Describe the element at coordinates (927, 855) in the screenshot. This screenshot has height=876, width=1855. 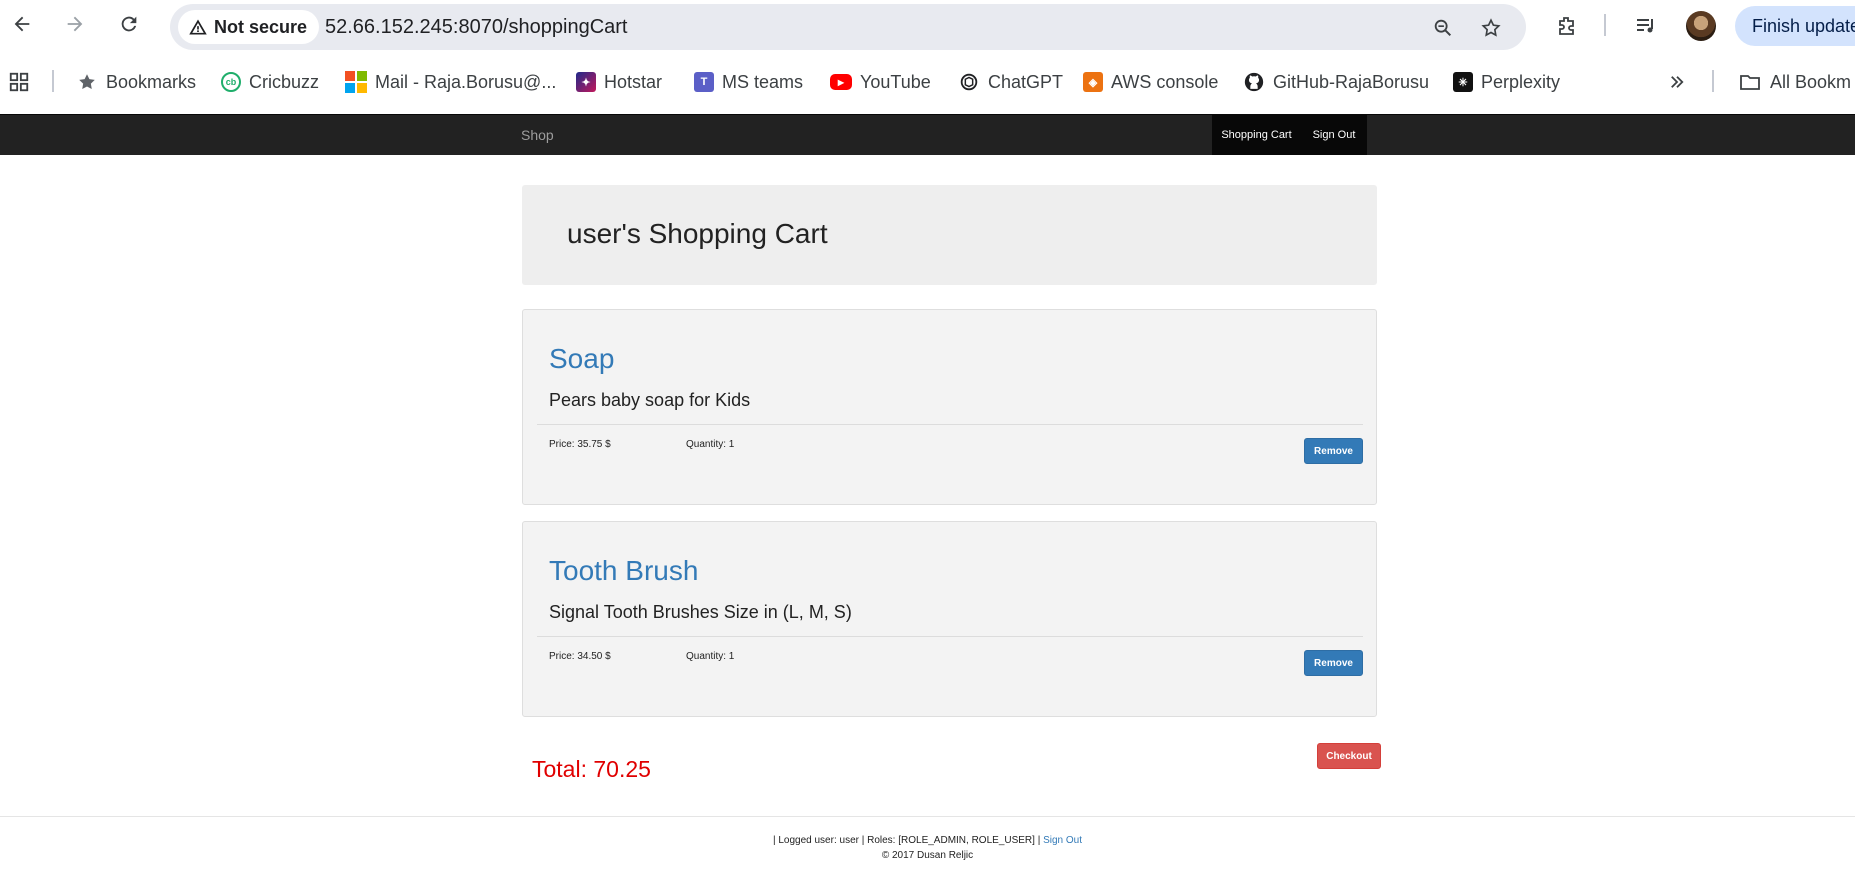
I see `copyright: © 2017 Dusan Reljic` at that location.